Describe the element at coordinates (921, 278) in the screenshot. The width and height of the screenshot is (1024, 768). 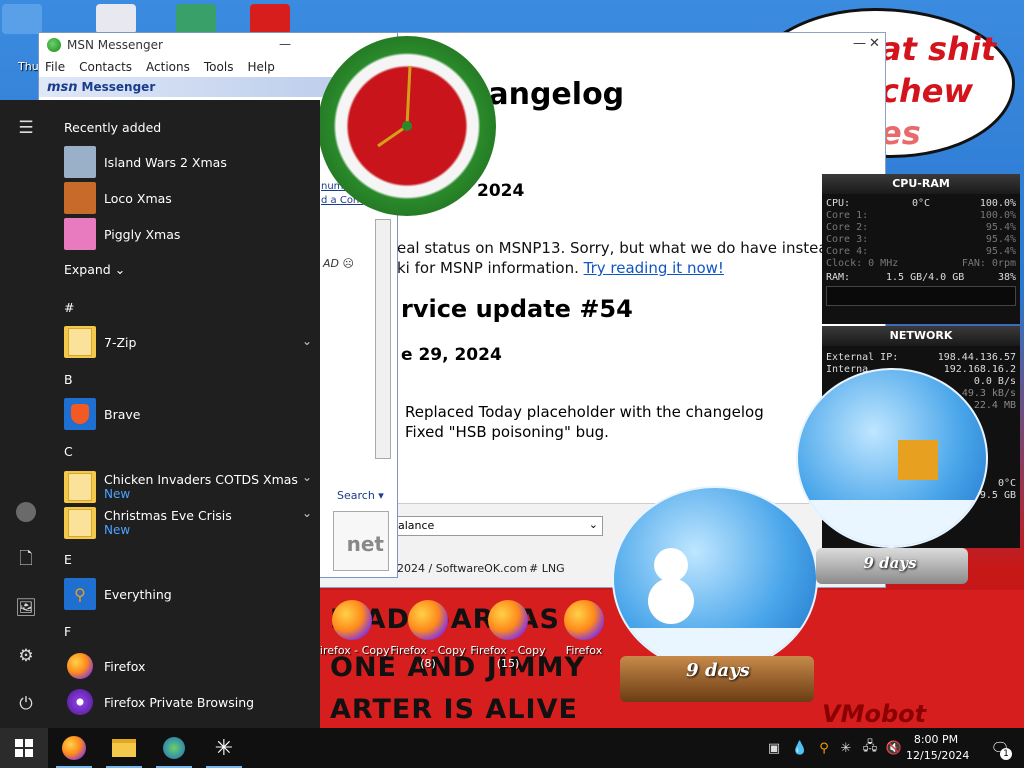
I see `ram-row: RAM: 1.5 GB/4.0 GB 38%` at that location.